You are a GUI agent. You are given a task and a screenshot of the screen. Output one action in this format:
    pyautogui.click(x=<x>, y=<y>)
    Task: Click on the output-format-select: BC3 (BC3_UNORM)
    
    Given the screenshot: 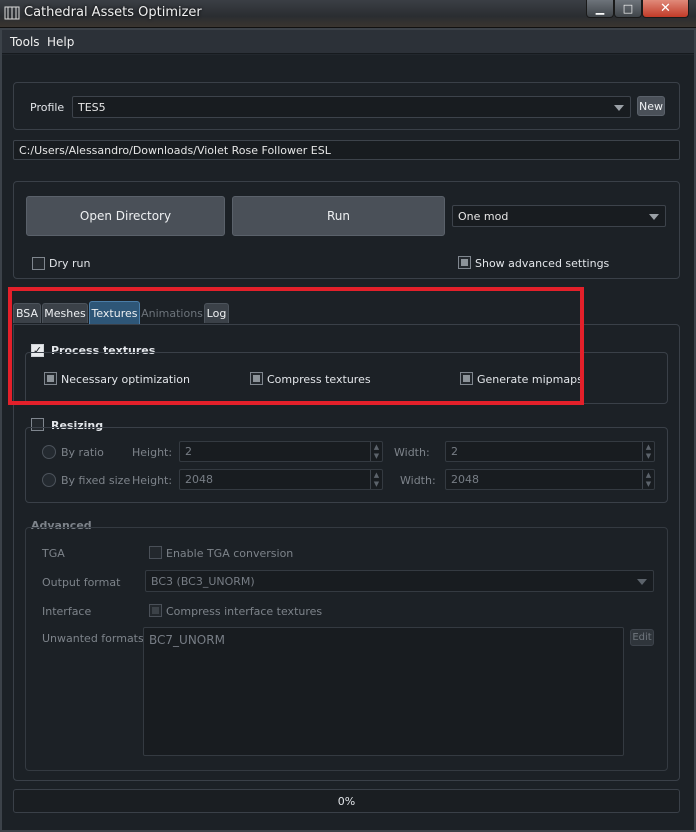 What is the action you would take?
    pyautogui.click(x=399, y=581)
    